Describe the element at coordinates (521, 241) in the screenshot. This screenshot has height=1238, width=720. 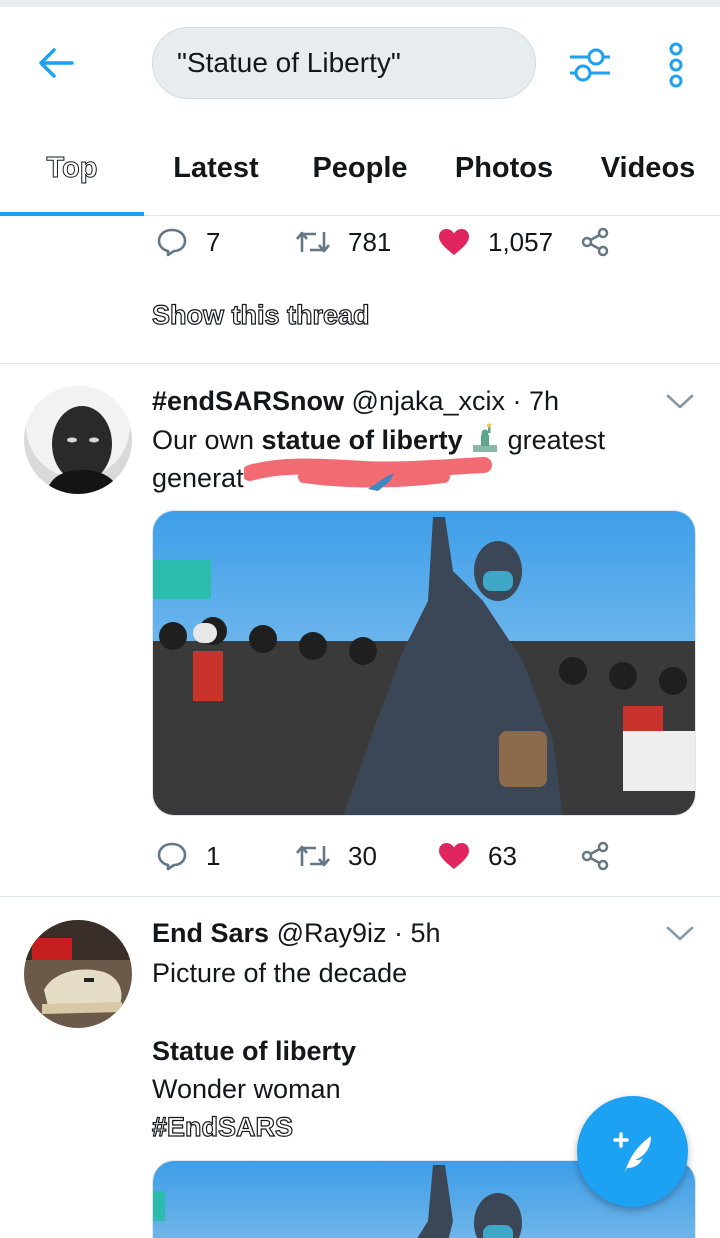
I see `like-count: 1,057` at that location.